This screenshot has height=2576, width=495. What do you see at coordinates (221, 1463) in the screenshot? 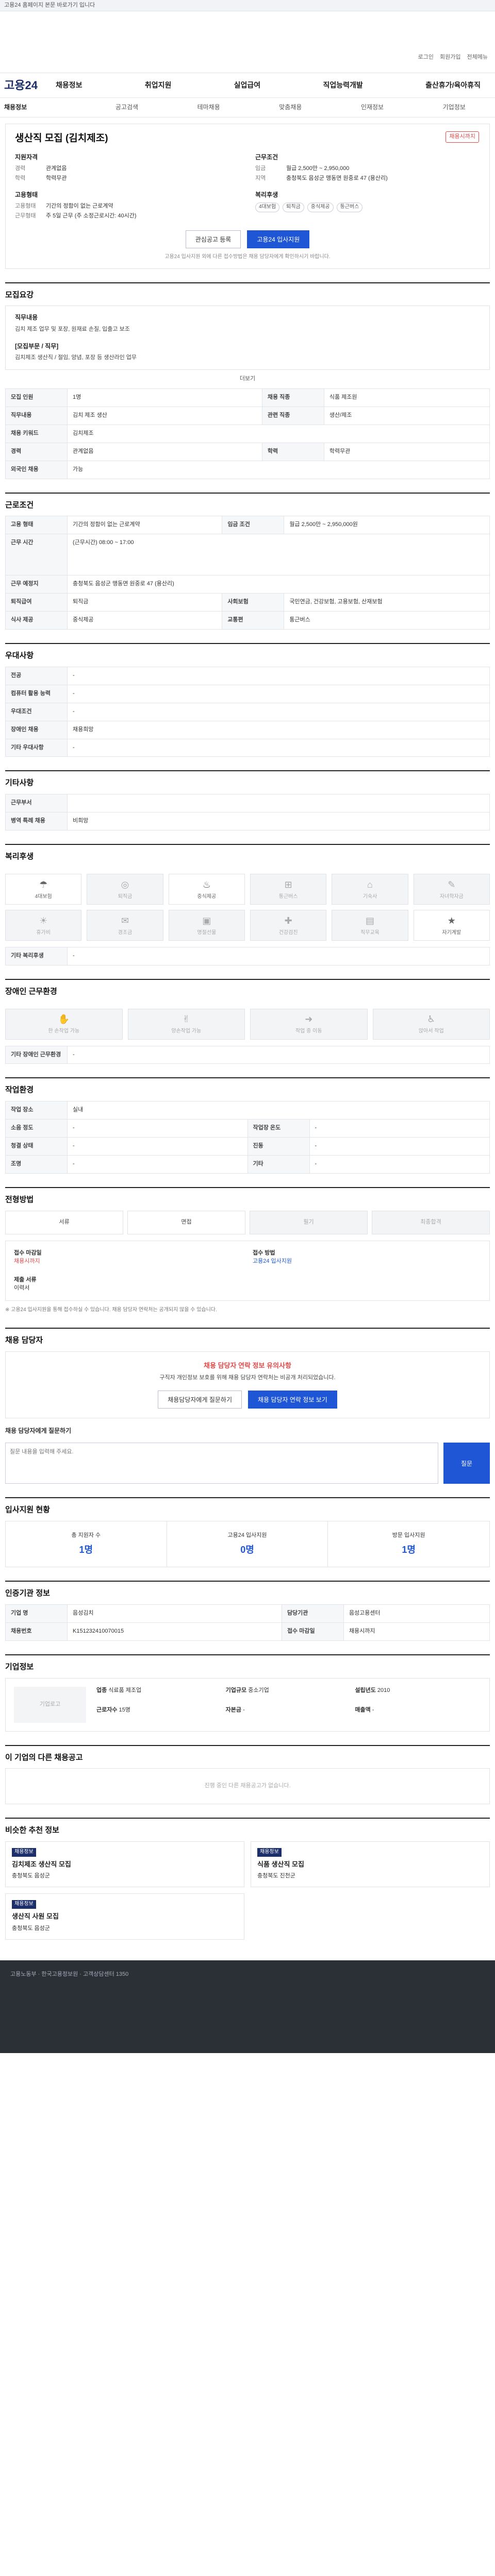
I see `question-input` at bounding box center [221, 1463].